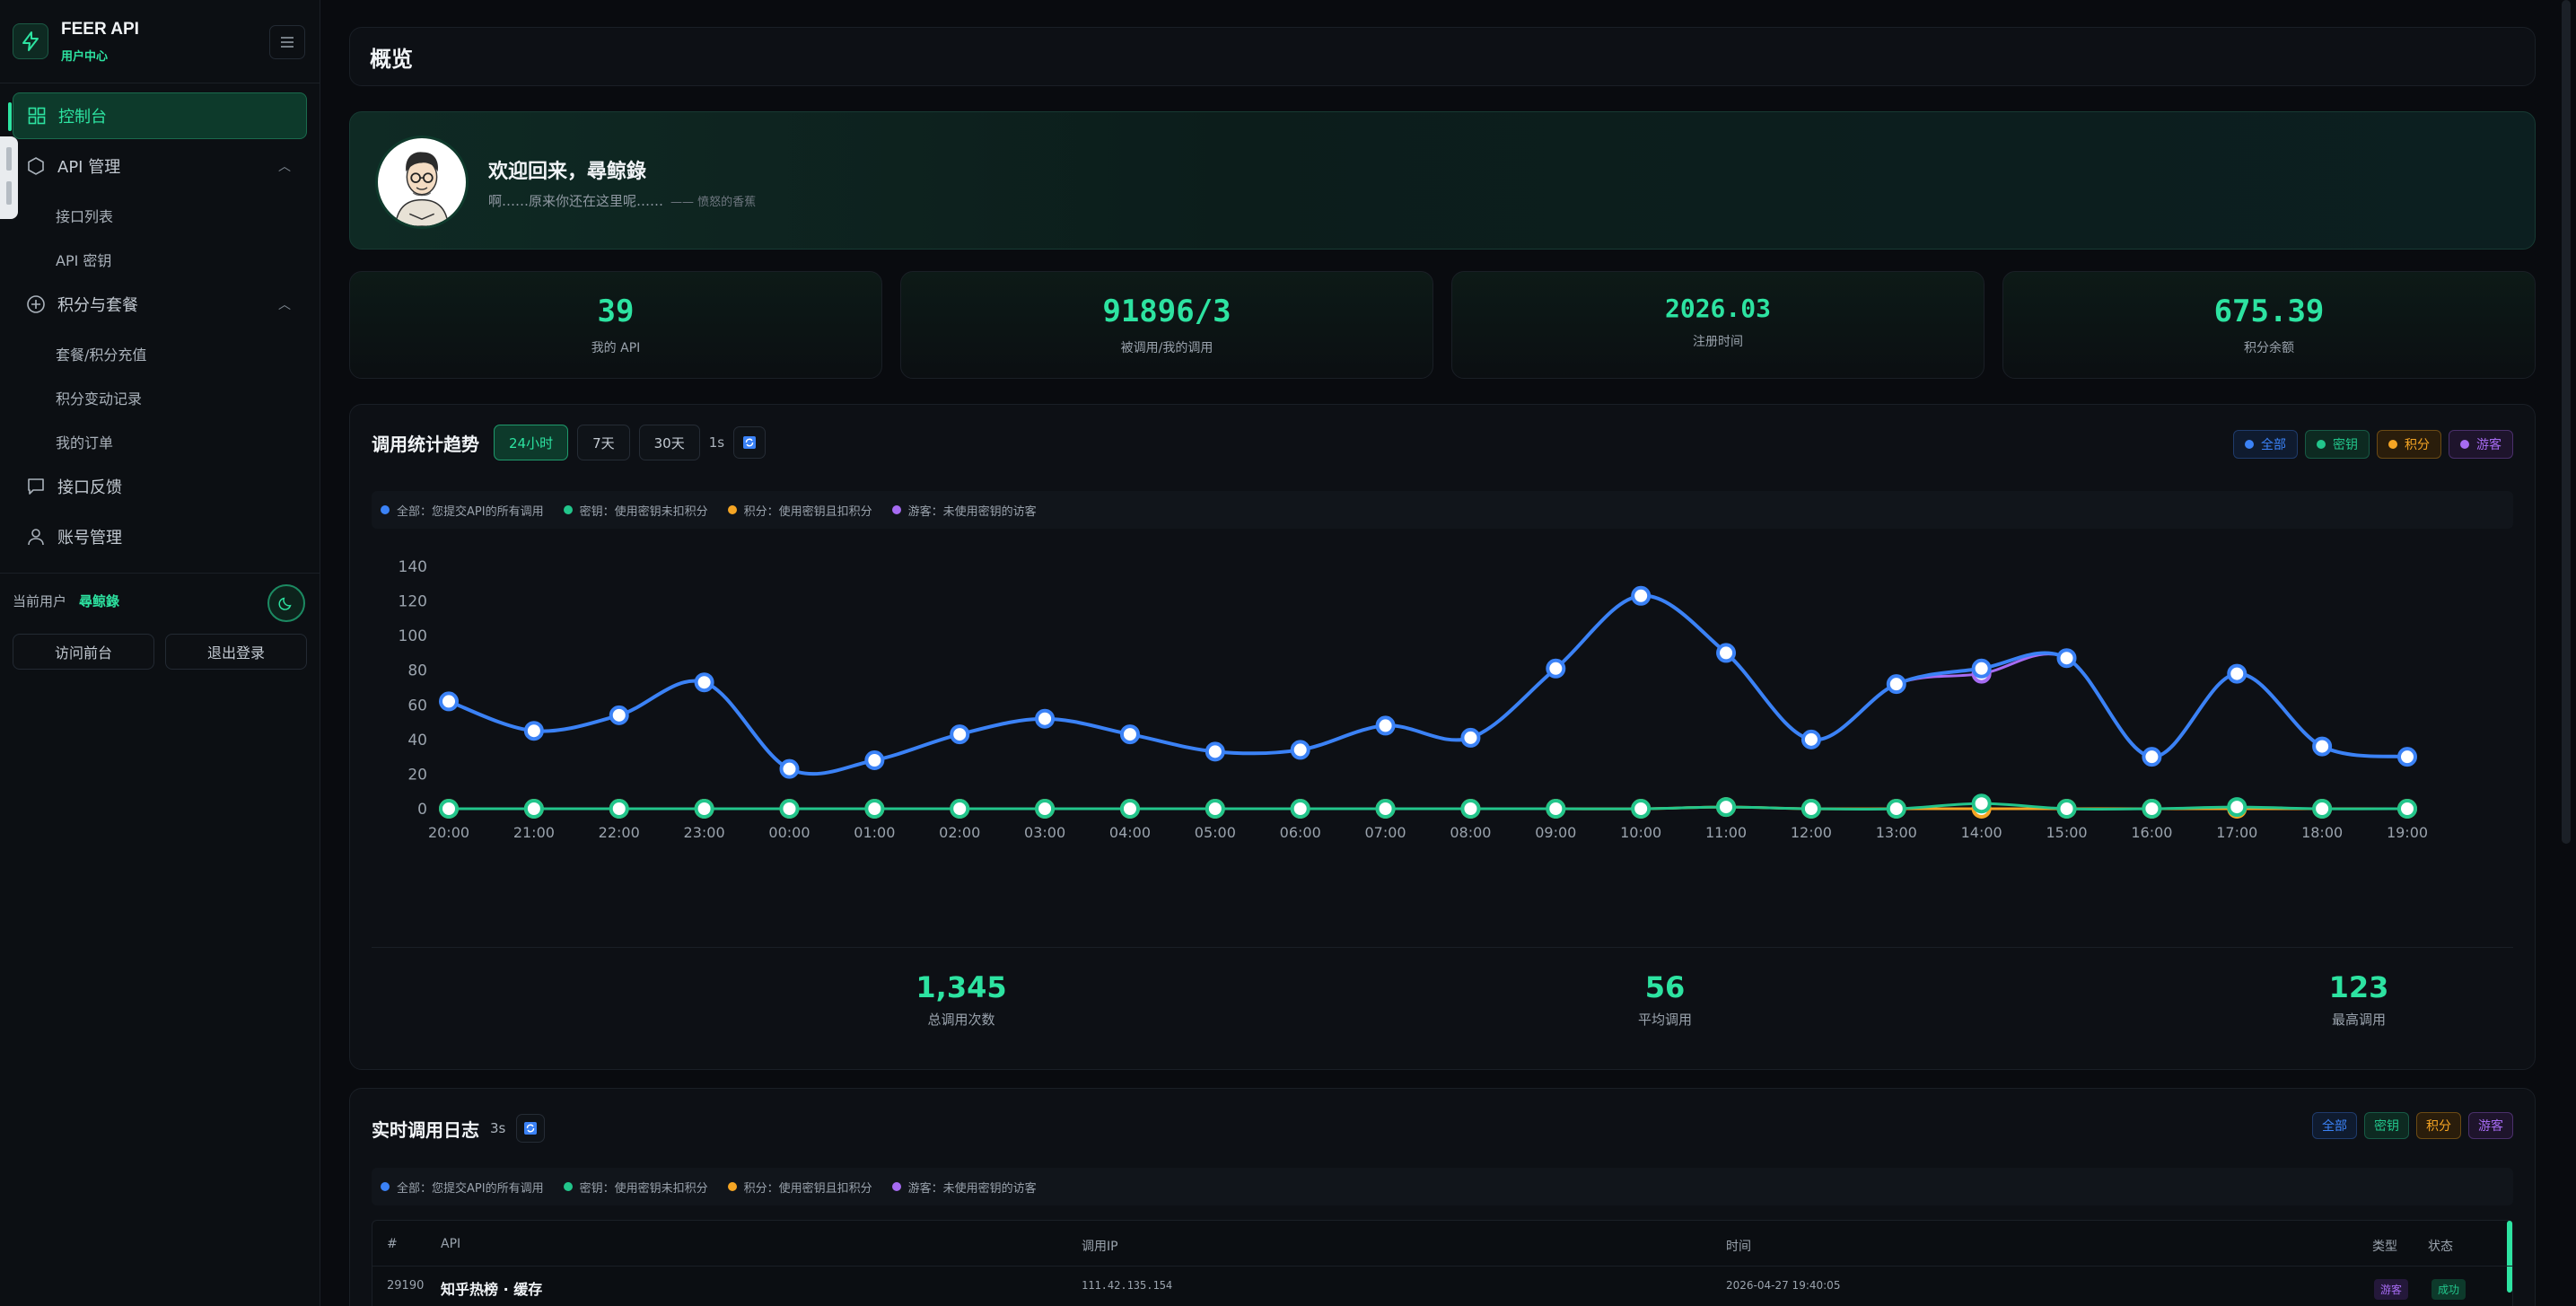 This screenshot has width=2576, height=1306. What do you see at coordinates (2438, 1126) in the screenshot?
I see `log-filter-points: 积分` at bounding box center [2438, 1126].